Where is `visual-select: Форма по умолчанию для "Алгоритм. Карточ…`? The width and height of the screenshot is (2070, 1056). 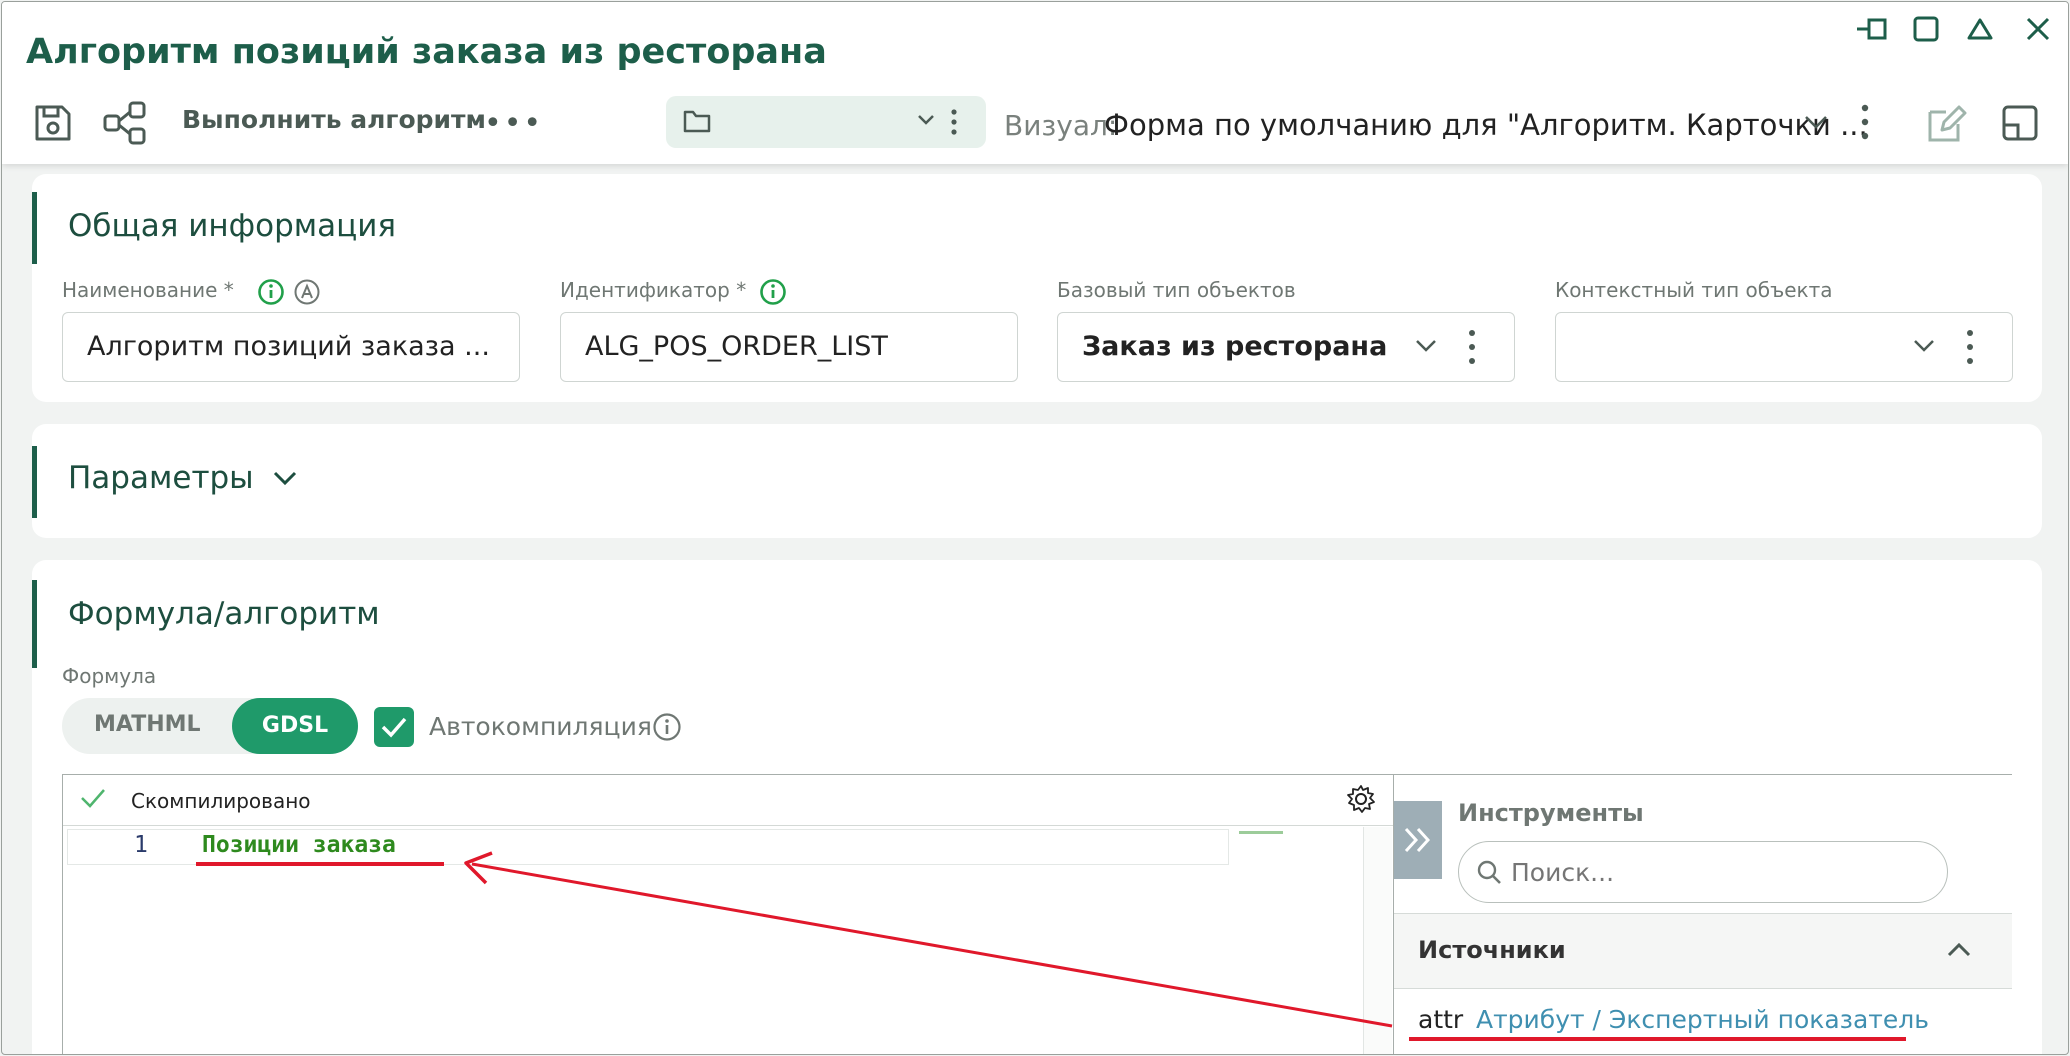
visual-select: Форма по умолчанию для "Алгоритм. Карточ… is located at coordinates (1486, 125).